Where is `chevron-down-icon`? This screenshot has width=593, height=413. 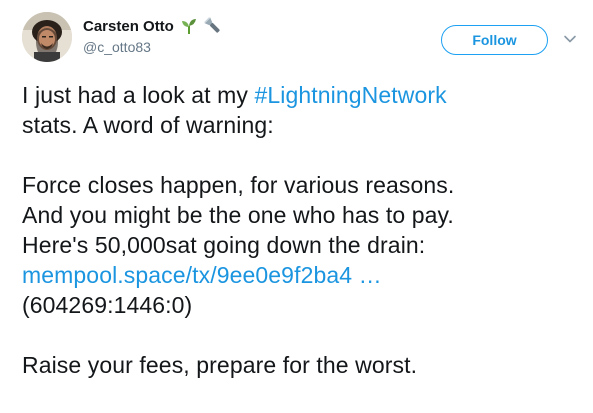
chevron-down-icon is located at coordinates (570, 39).